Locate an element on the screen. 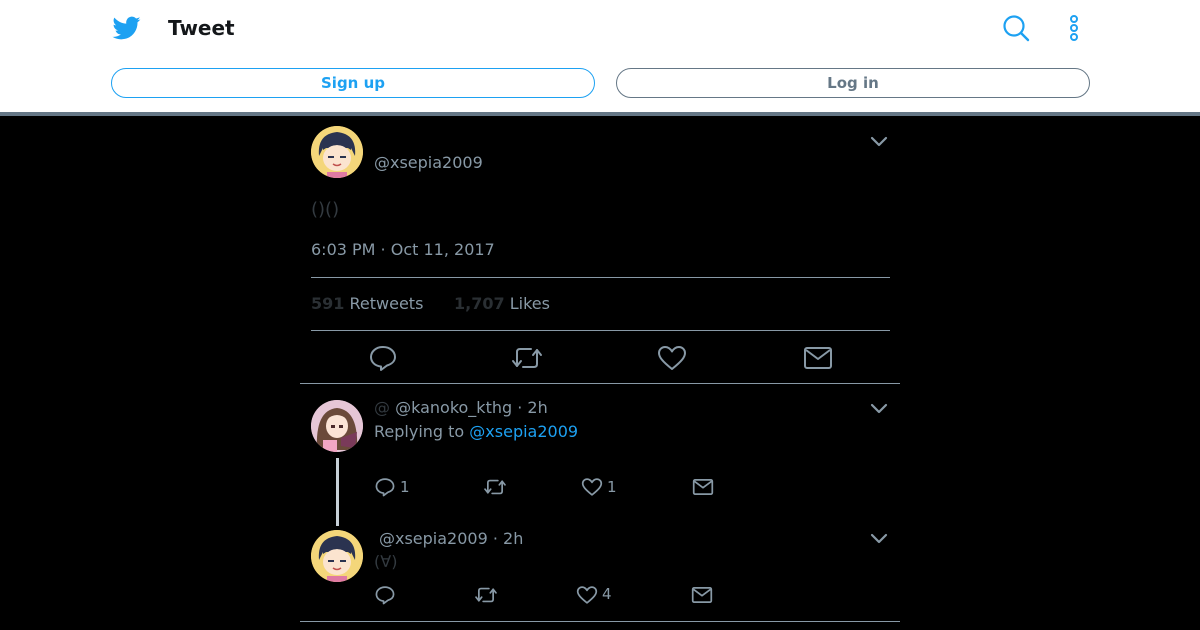 The height and width of the screenshot is (630, 1200). twitter-bird-icon is located at coordinates (127, 28).